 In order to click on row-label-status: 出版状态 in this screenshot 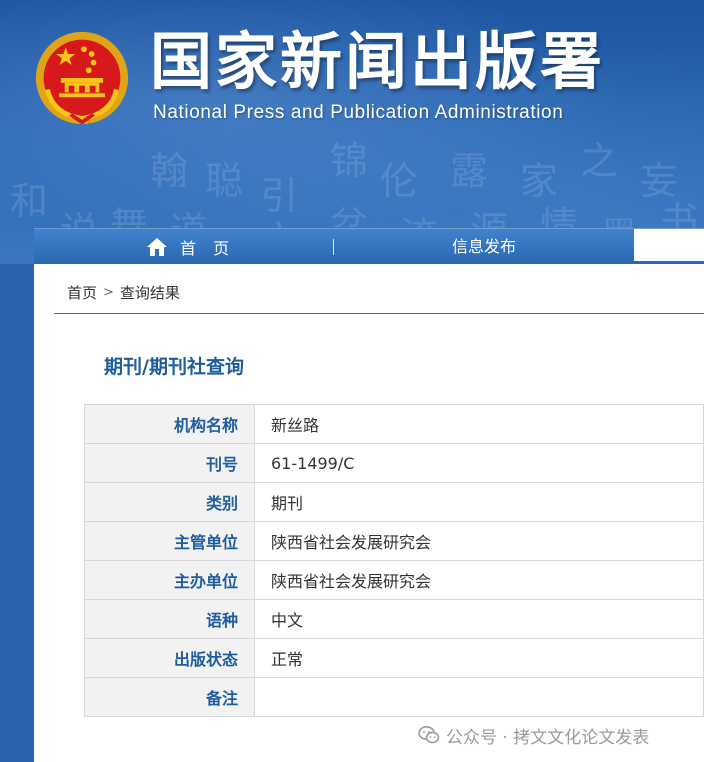, I will do `click(169, 658)`.